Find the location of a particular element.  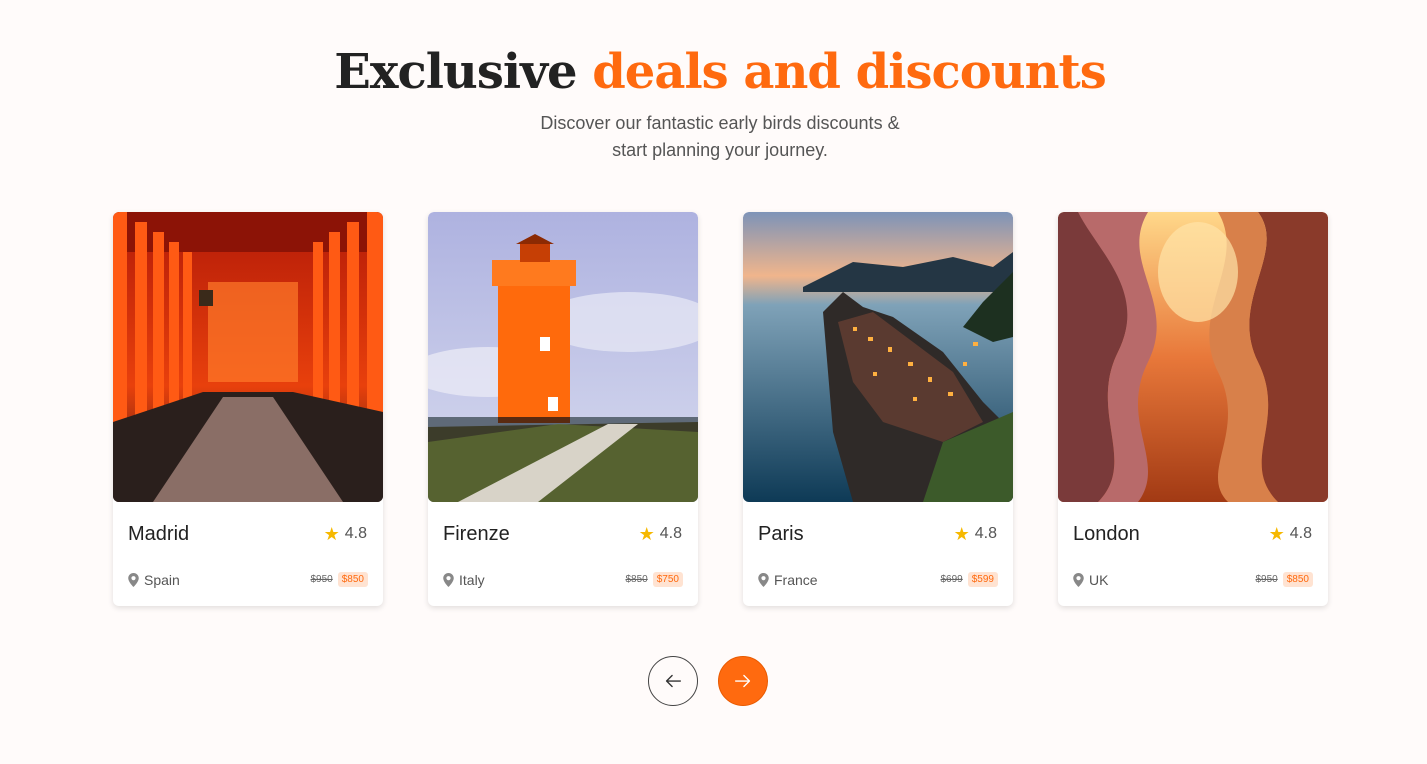

card-prices: $699 $599 is located at coordinates (969, 579).